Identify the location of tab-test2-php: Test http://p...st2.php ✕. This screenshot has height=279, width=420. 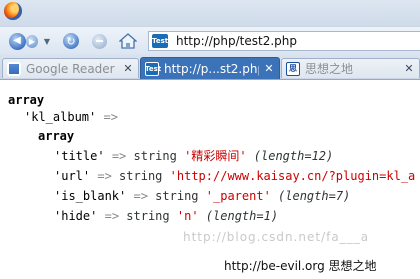
(210, 68).